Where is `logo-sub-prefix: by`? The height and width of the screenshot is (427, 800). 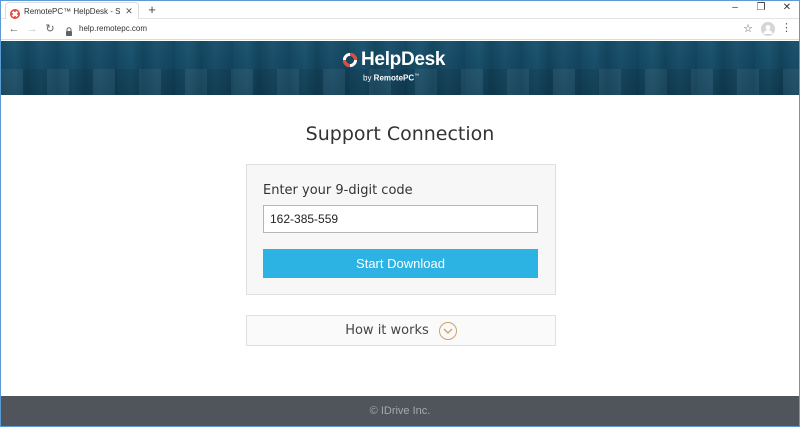 logo-sub-prefix: by is located at coordinates (368, 78).